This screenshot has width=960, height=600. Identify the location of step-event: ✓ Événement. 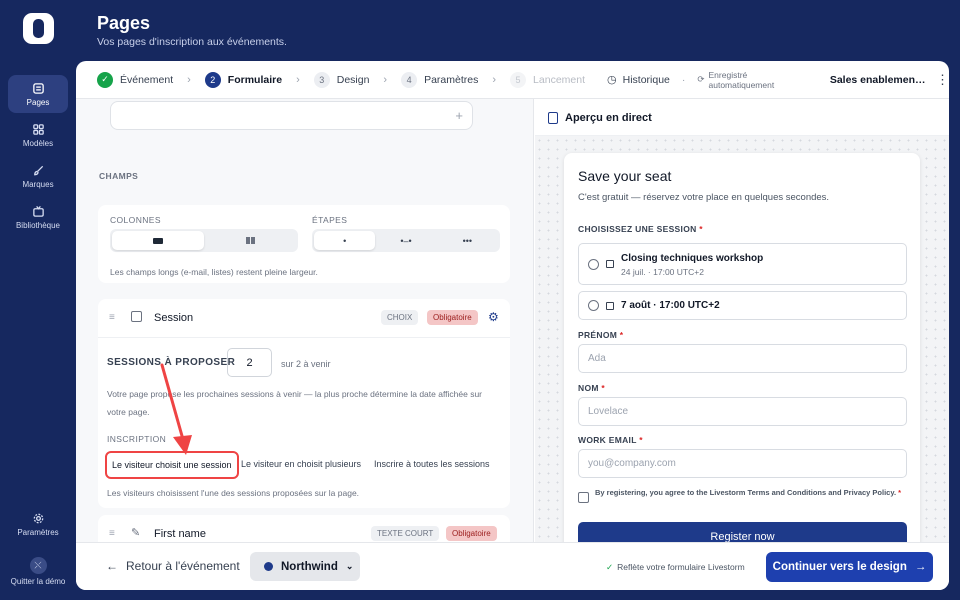
(135, 79).